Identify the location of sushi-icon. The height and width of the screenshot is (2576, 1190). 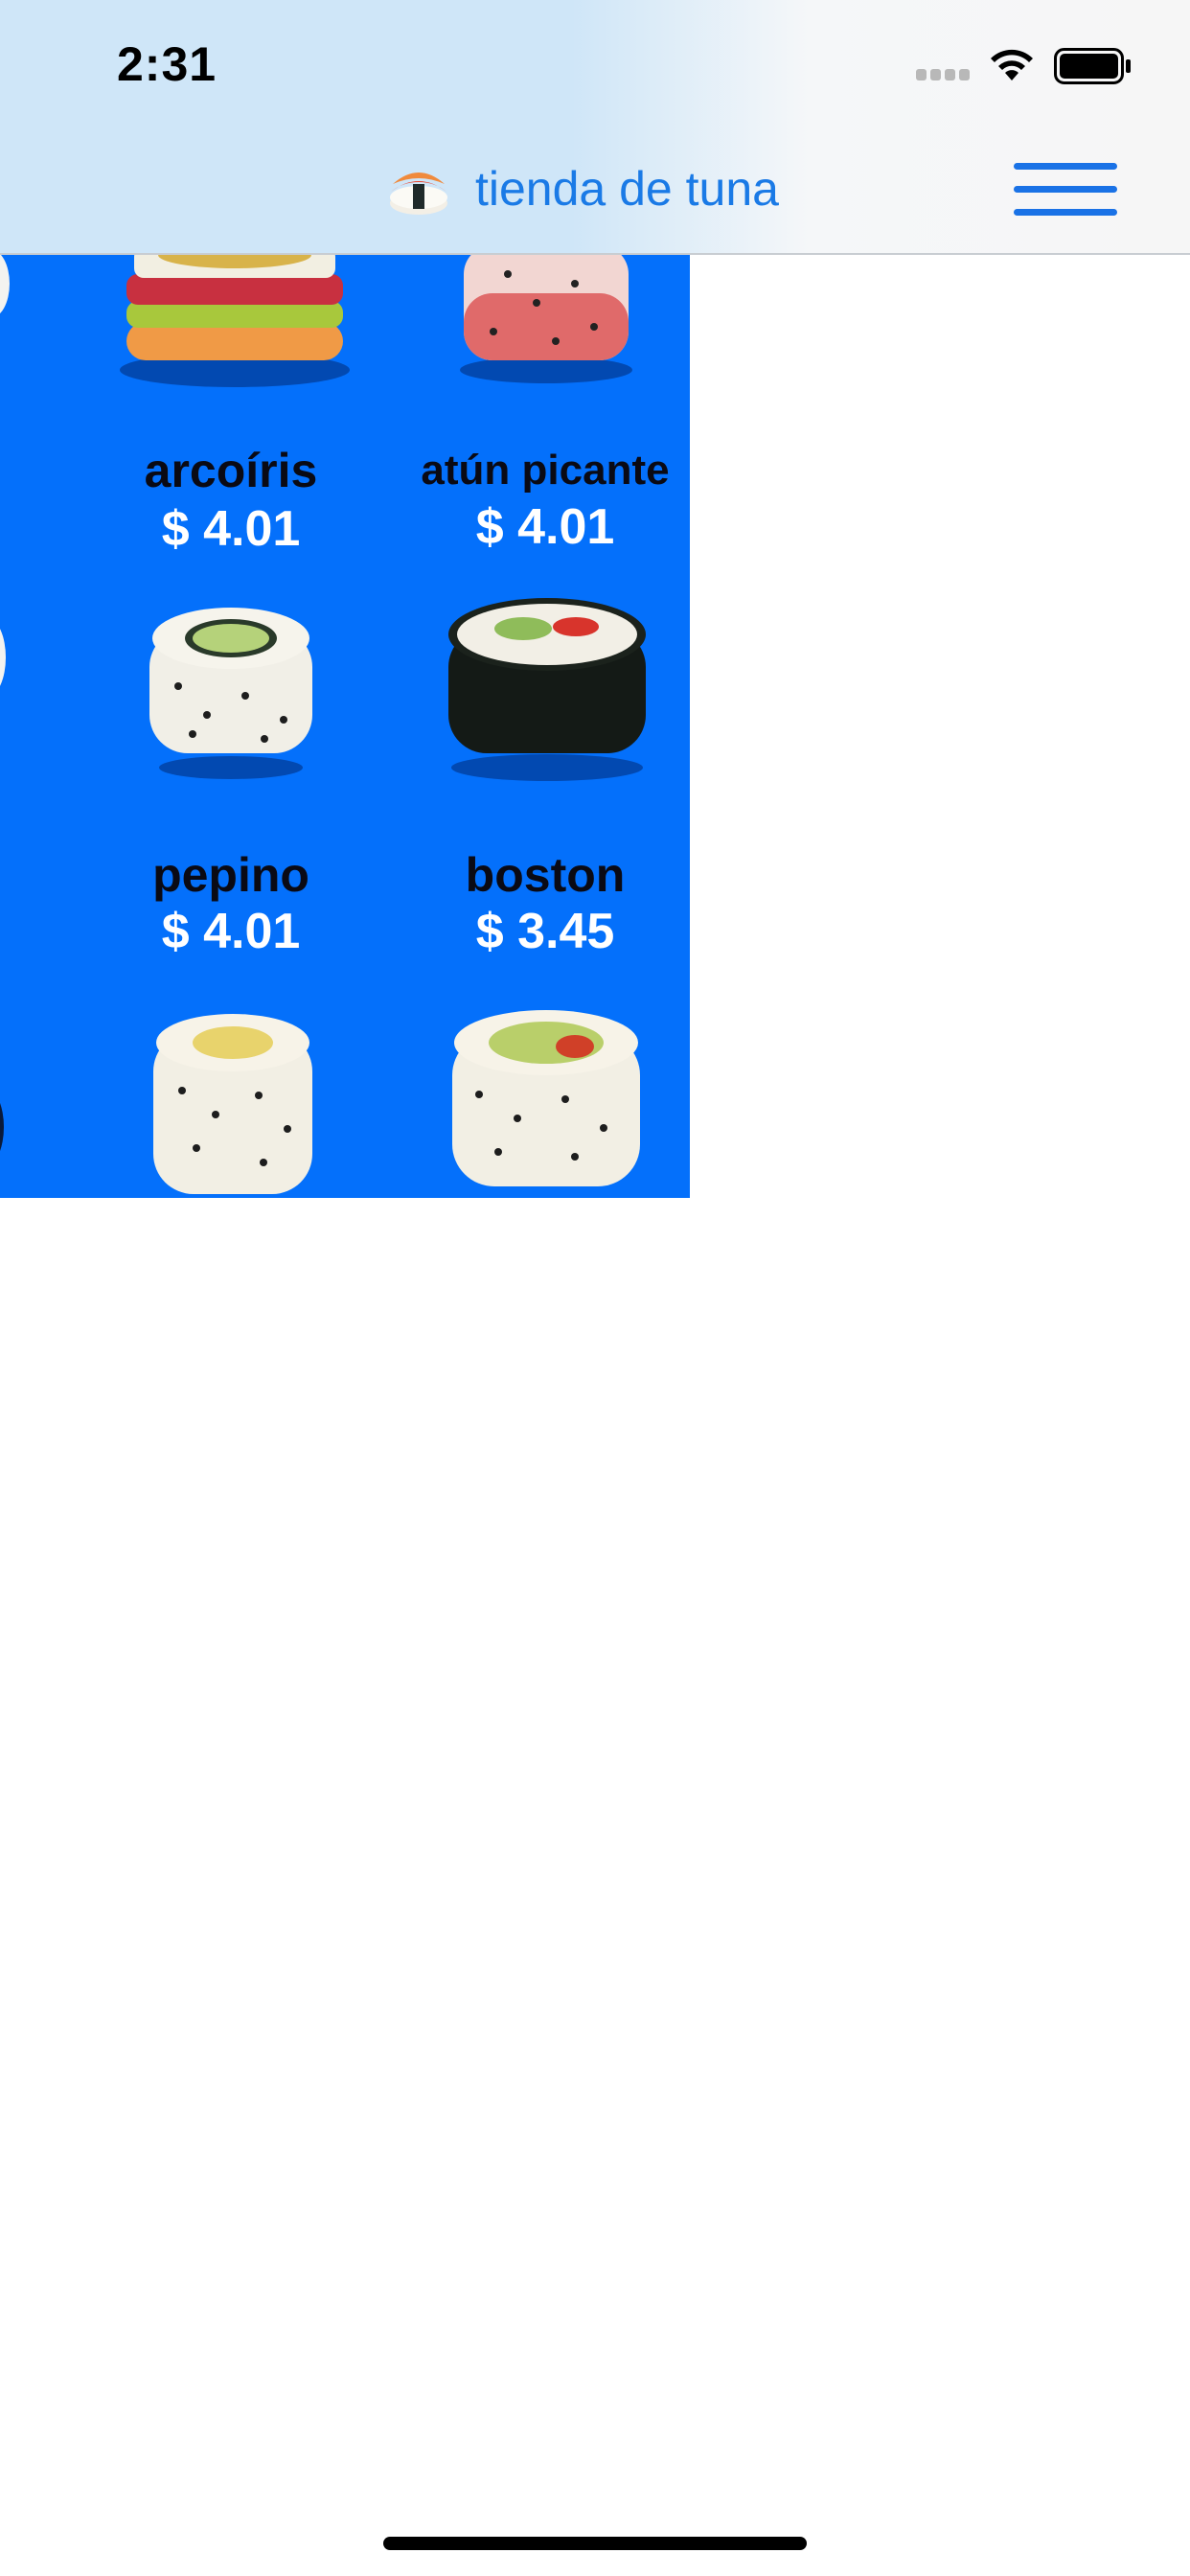
(419, 193).